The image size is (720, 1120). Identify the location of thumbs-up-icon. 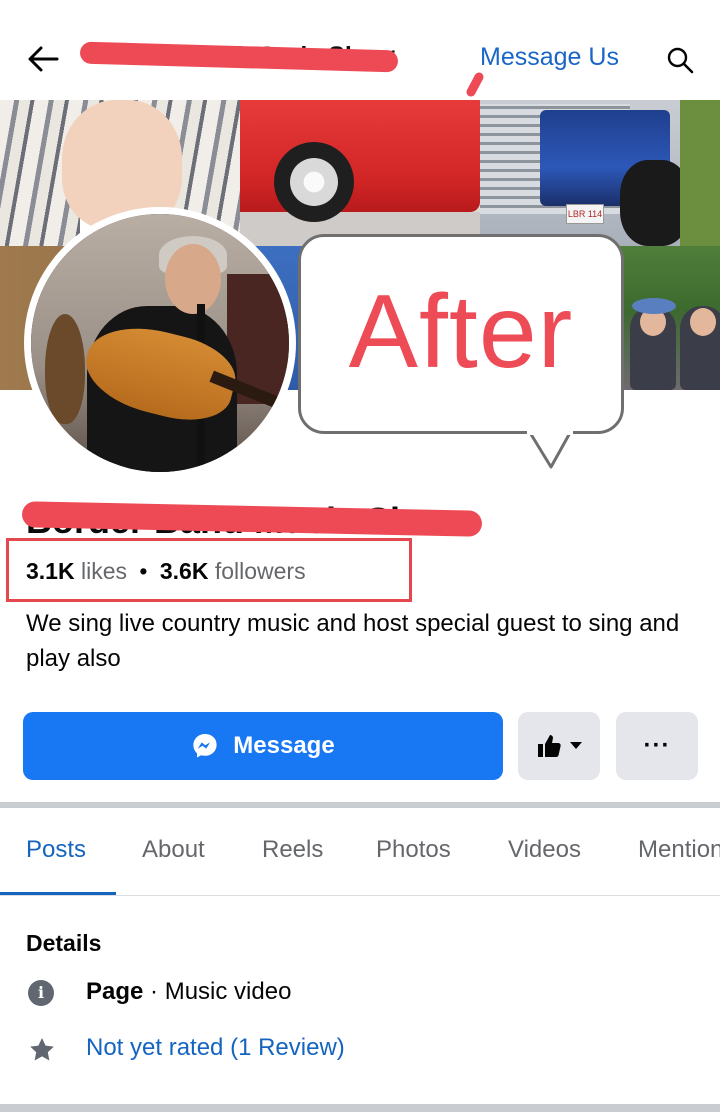
(549, 746).